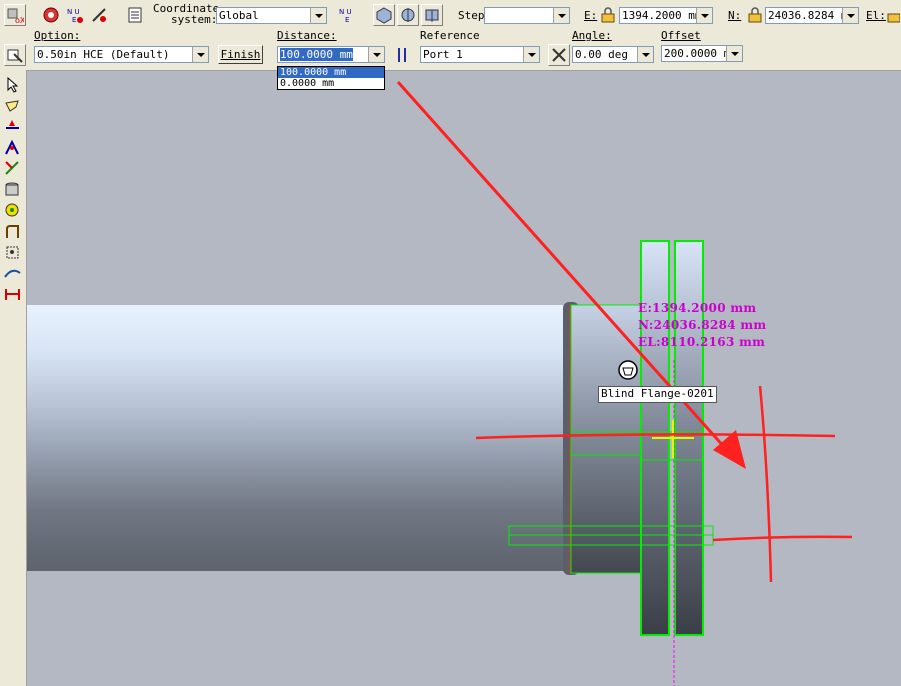 The width and height of the screenshot is (901, 686). Describe the element at coordinates (702, 342) in the screenshot. I see `coord-el-readout: EL:8110.2163 mm` at that location.